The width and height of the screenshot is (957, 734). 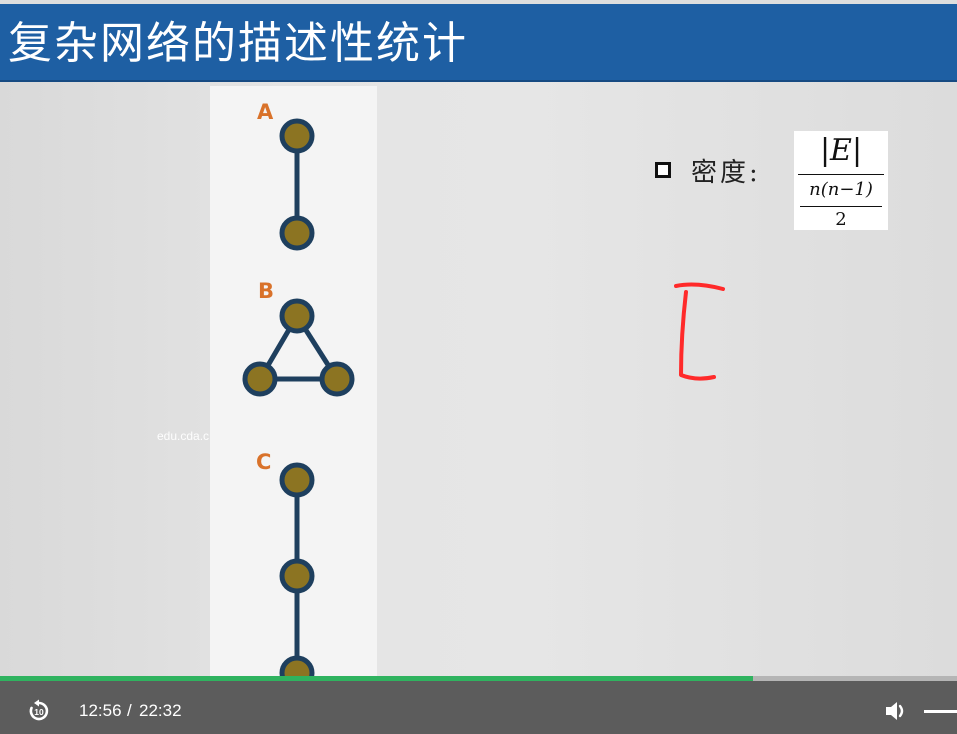 What do you see at coordinates (100, 710) in the screenshot?
I see `current-time: 12:56` at bounding box center [100, 710].